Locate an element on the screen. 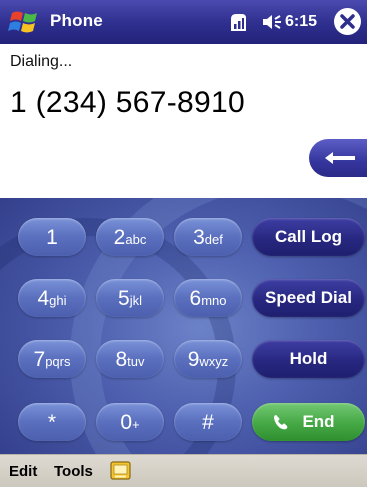 This screenshot has width=367, height=487. key-digit: 4 is located at coordinates (43, 298).